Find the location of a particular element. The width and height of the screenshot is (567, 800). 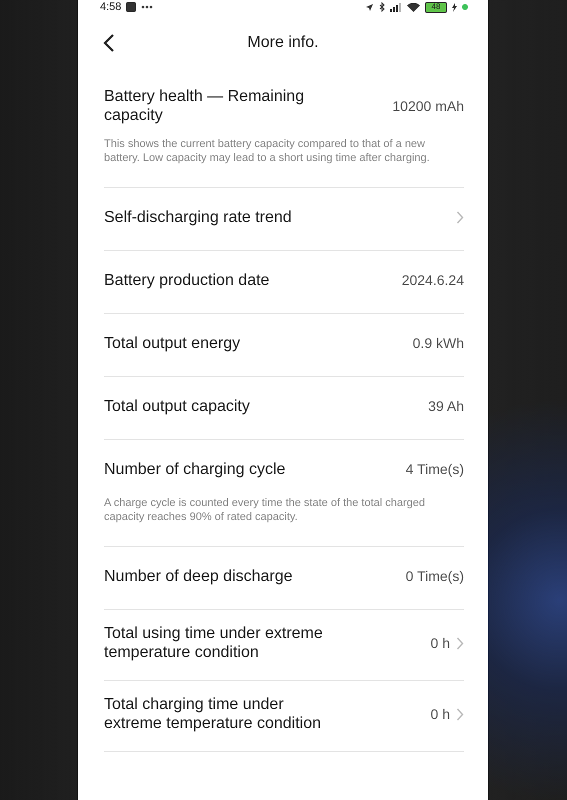

battery-indicator: 48 is located at coordinates (436, 7).